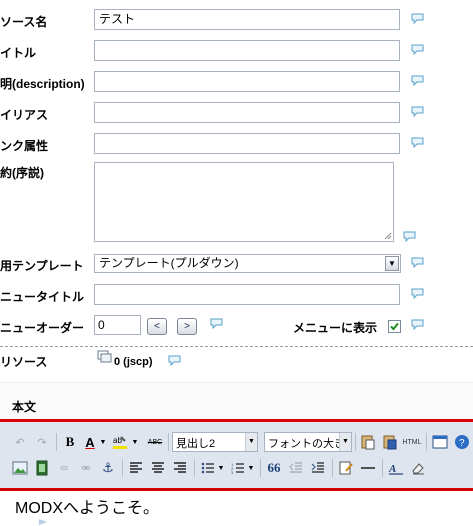 This screenshot has width=473, height=526. I want to click on indent-icon, so click(318, 468).